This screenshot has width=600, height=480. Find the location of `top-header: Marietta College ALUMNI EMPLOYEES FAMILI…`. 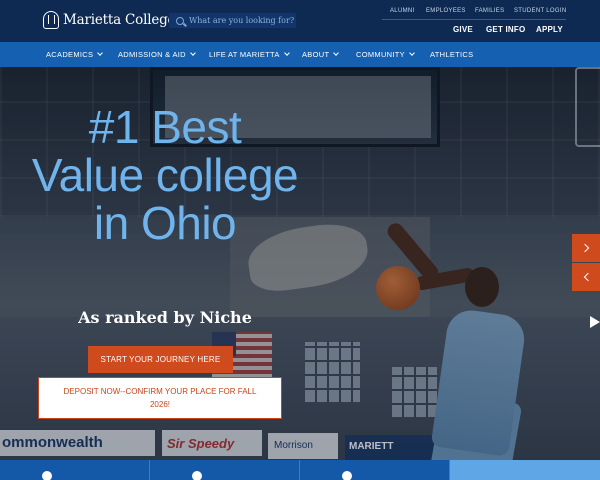

top-header: Marietta College ALUMNI EMPLOYEES FAMILI… is located at coordinates (300, 21).